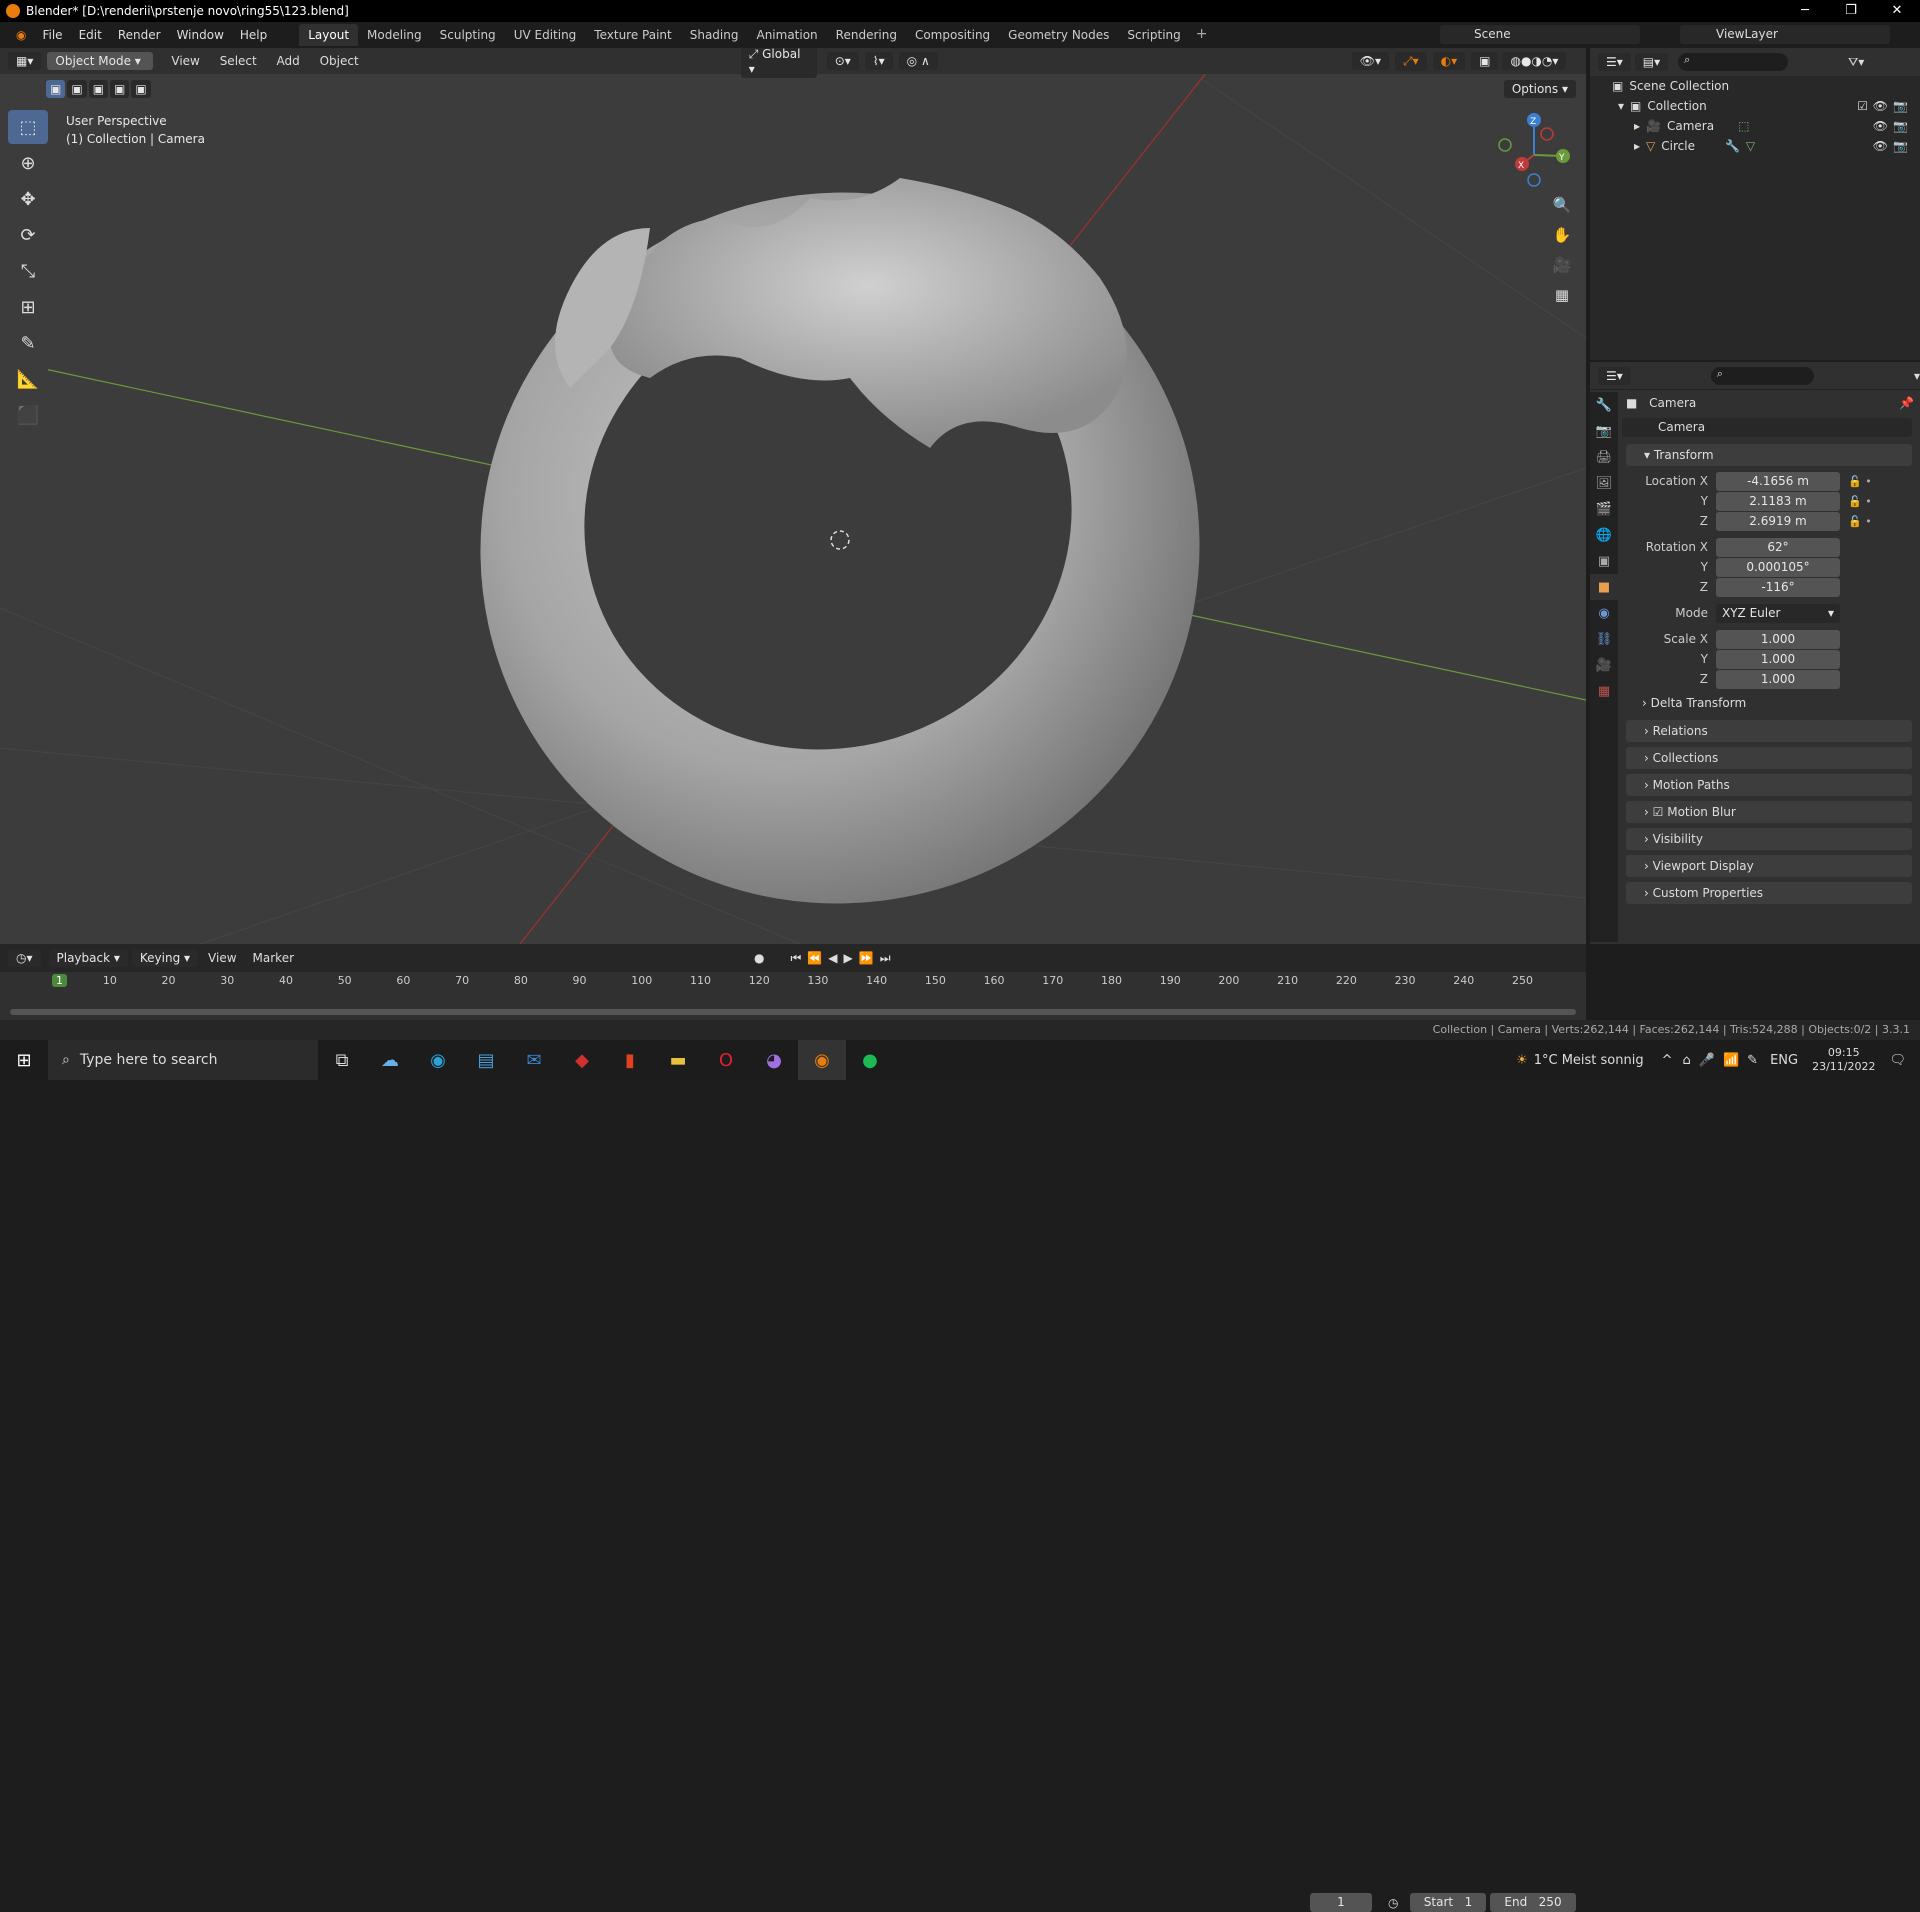  I want to click on weather-text: 1°C Meist sonnig, so click(1589, 1060).